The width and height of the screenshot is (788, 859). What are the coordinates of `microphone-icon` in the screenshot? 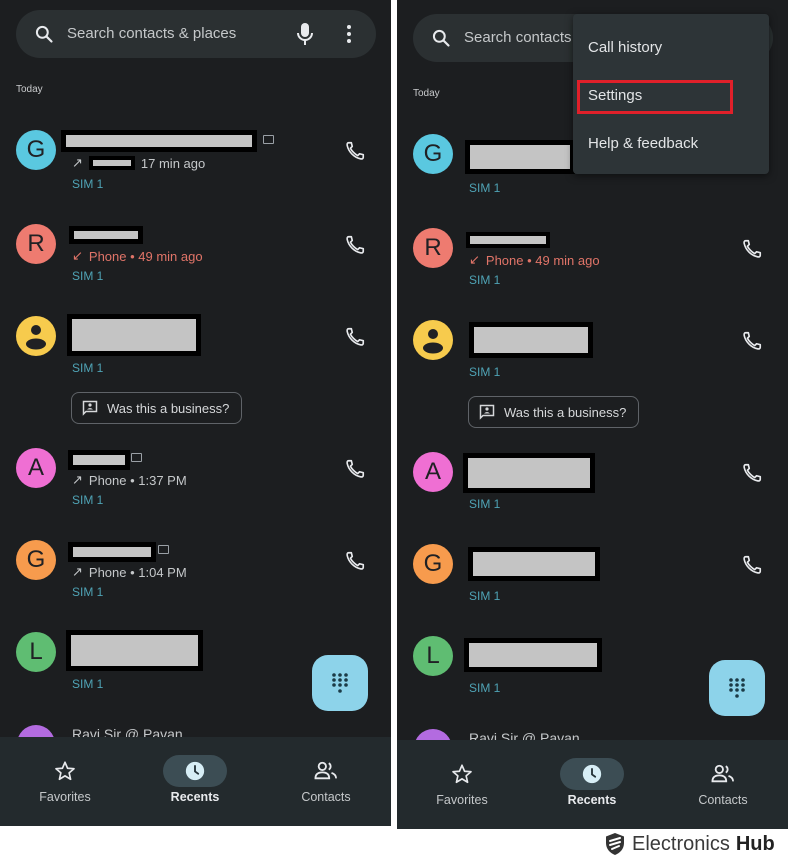 It's located at (305, 34).